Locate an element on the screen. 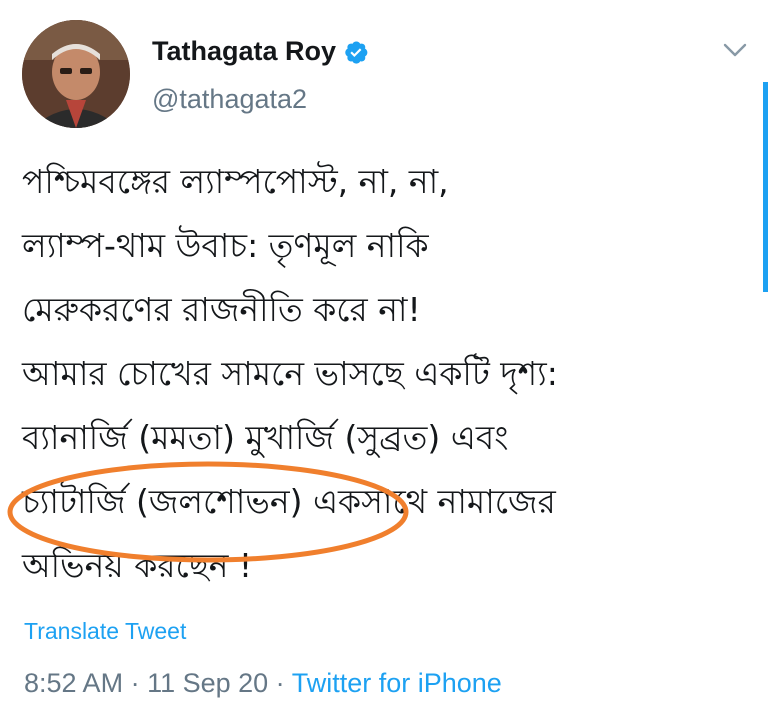 The height and width of the screenshot is (721, 768). tweet-line-2: ল্যাম্প-থাম উবাচ: তৃণমূল নাকি is located at coordinates (225, 245).